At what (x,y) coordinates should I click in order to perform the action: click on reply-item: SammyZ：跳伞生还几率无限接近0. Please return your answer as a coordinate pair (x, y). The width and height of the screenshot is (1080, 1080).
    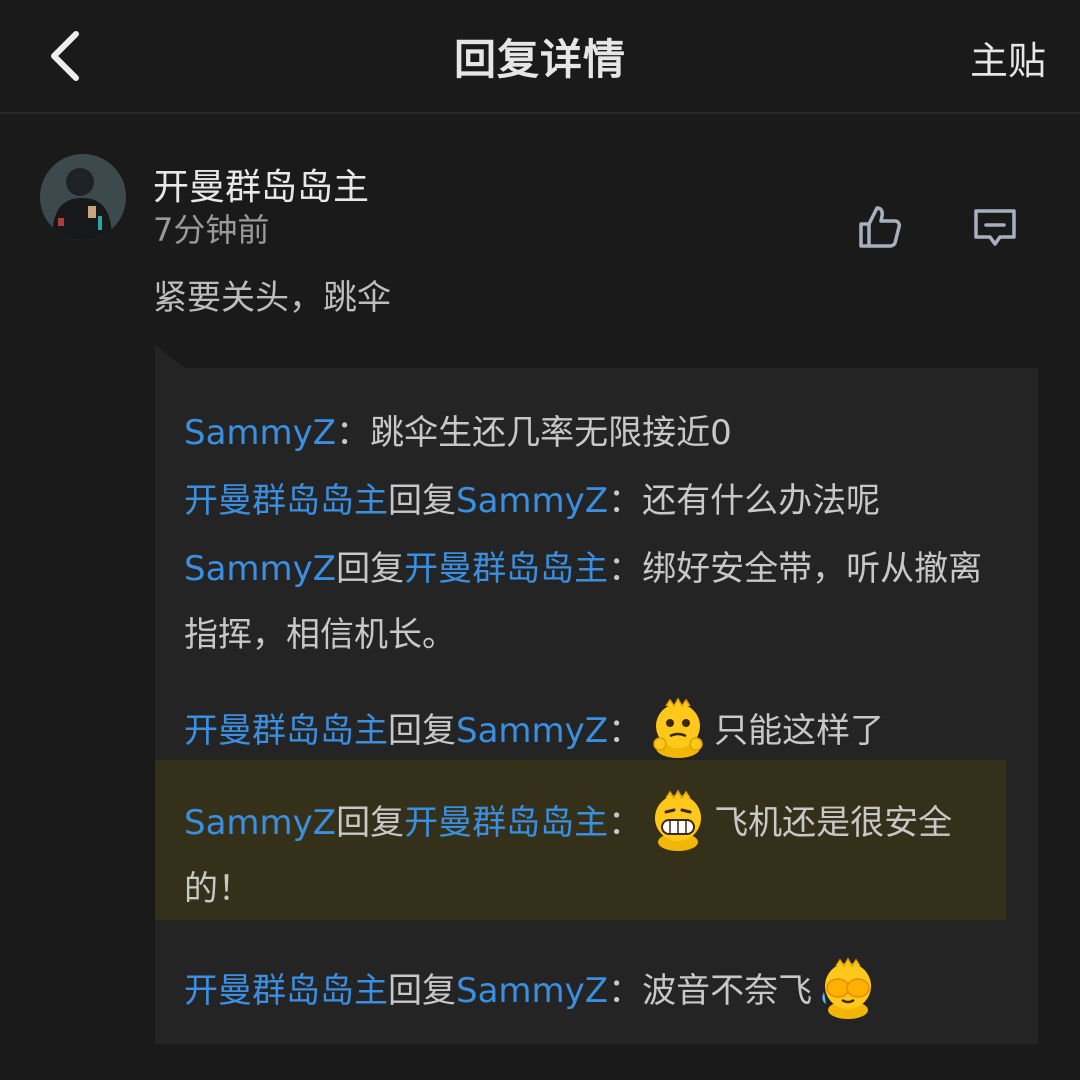
    Looking at the image, I should click on (599, 433).